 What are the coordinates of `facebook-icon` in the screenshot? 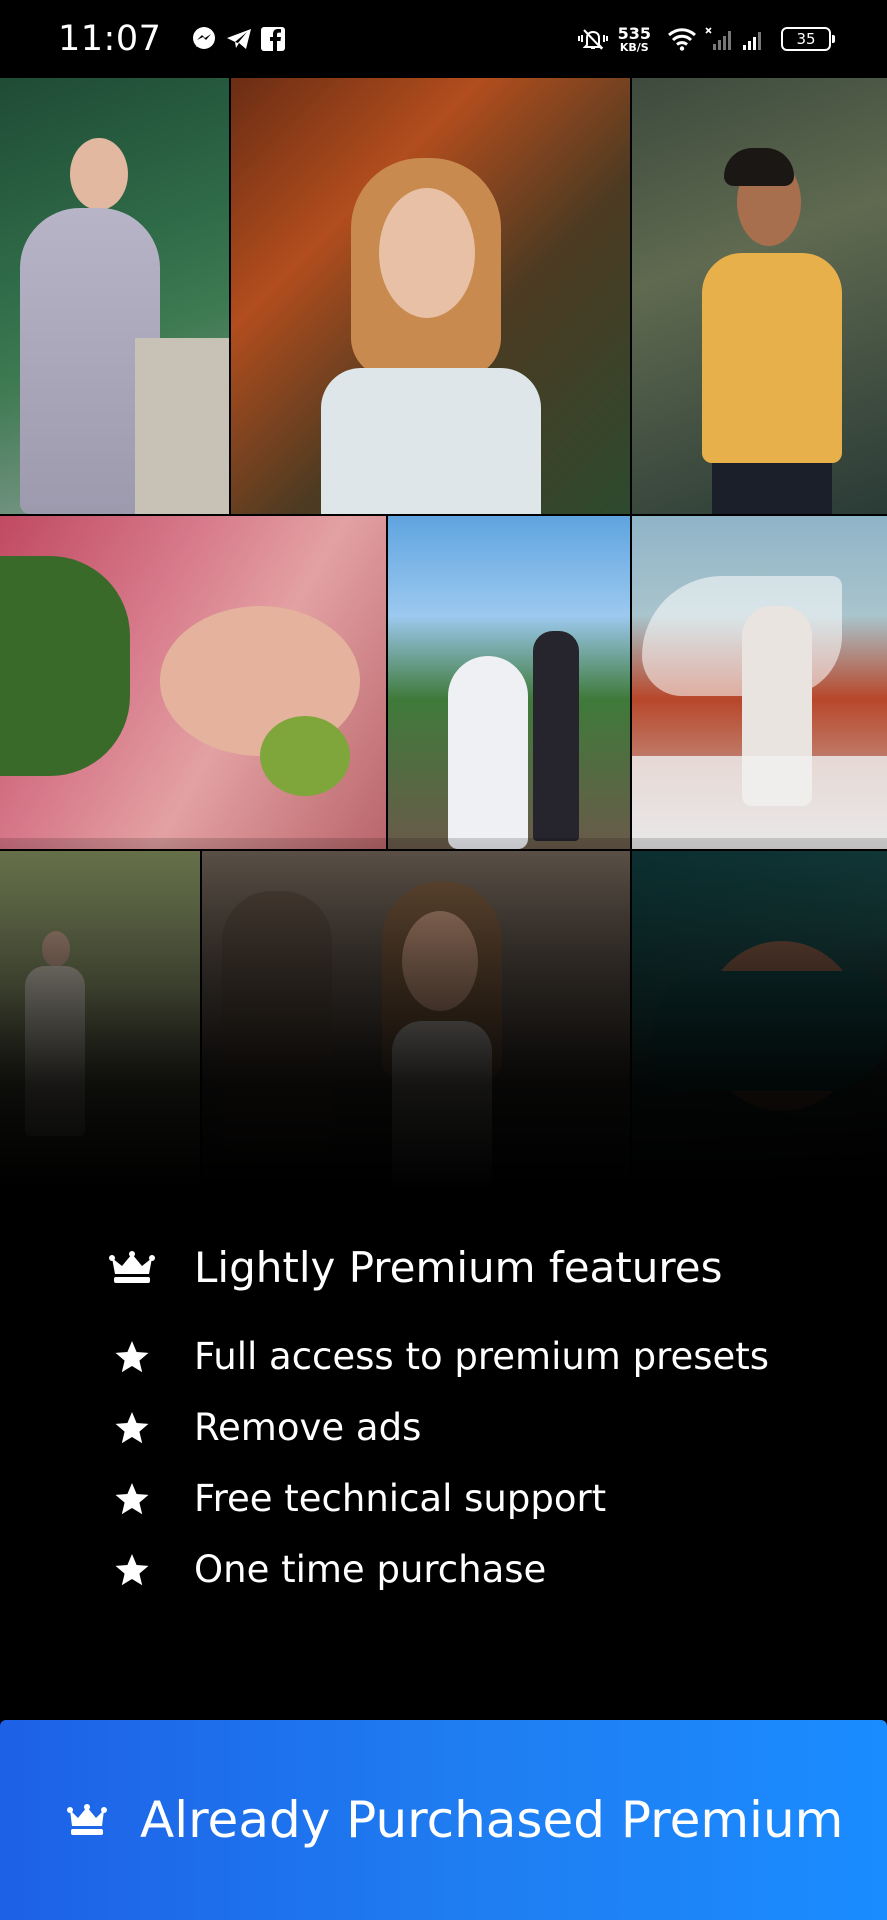 It's located at (273, 39).